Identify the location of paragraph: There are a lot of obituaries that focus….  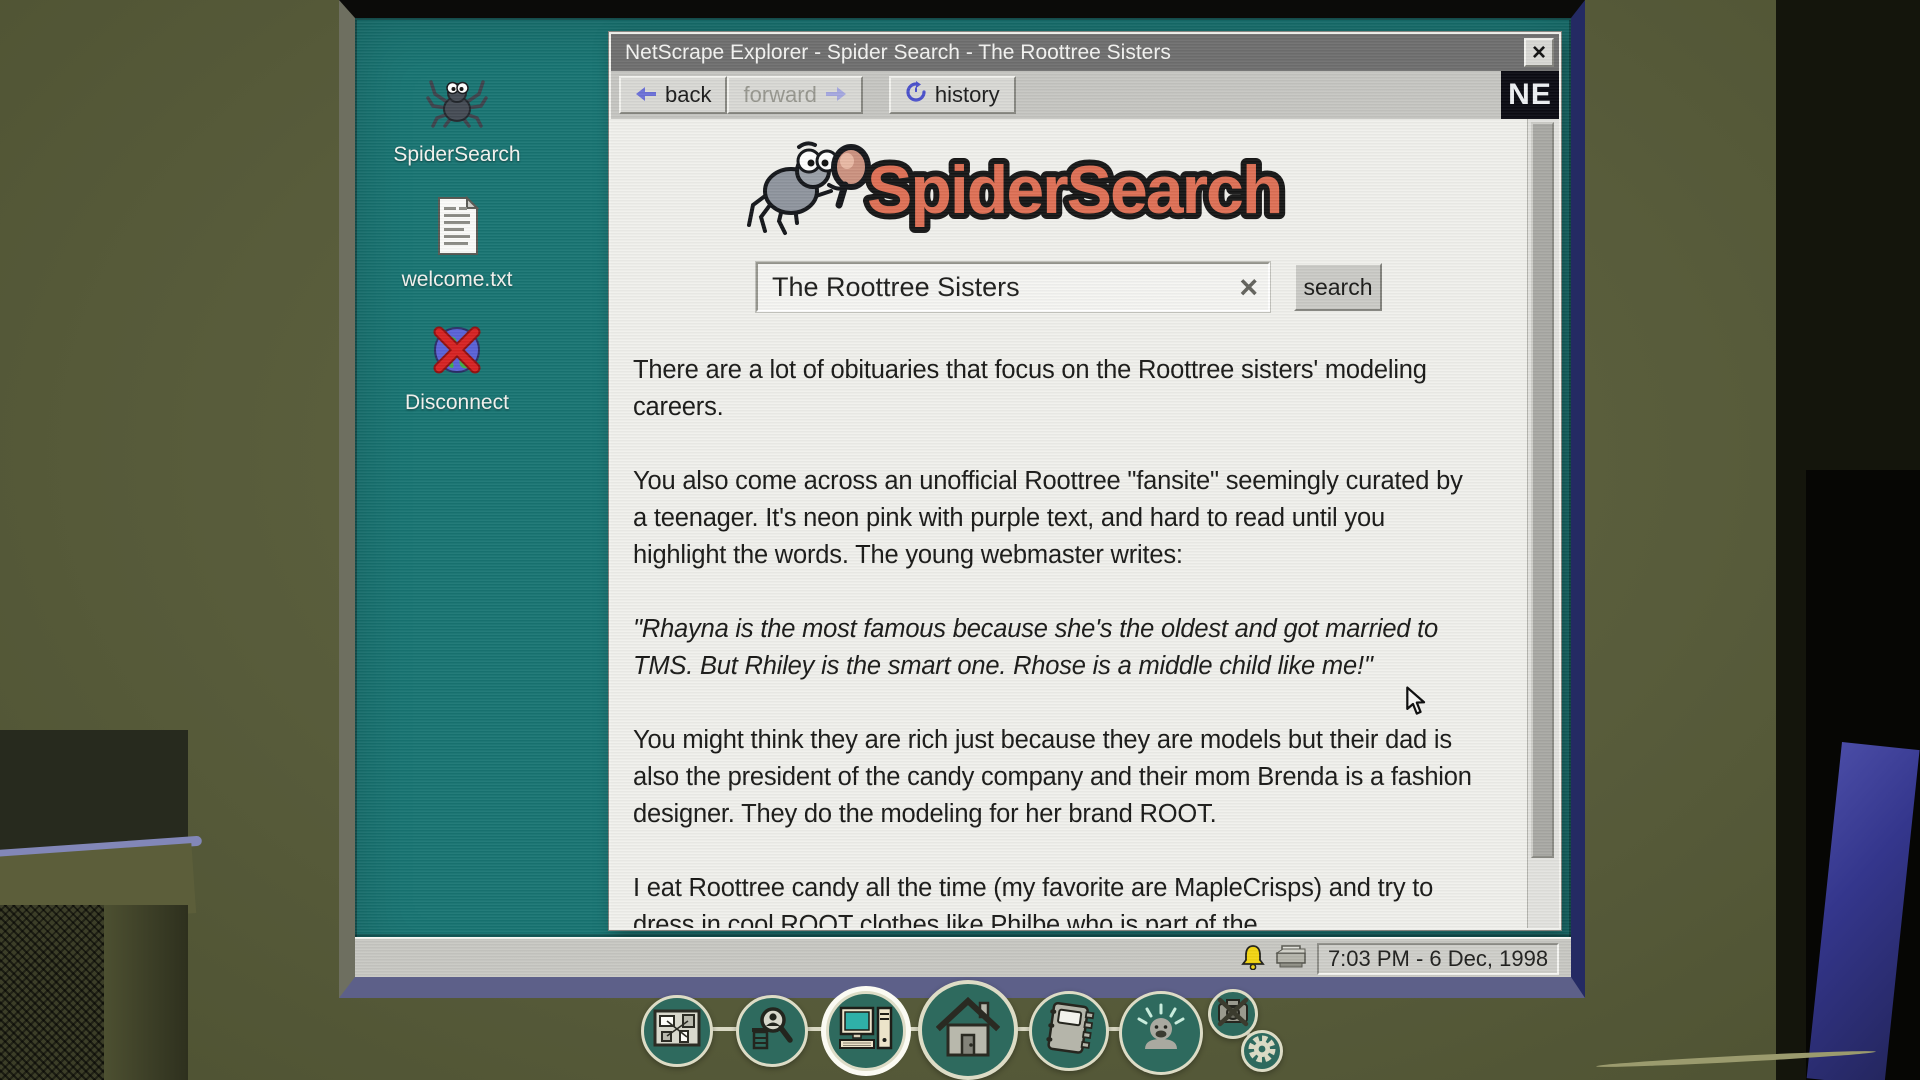
(1030, 388).